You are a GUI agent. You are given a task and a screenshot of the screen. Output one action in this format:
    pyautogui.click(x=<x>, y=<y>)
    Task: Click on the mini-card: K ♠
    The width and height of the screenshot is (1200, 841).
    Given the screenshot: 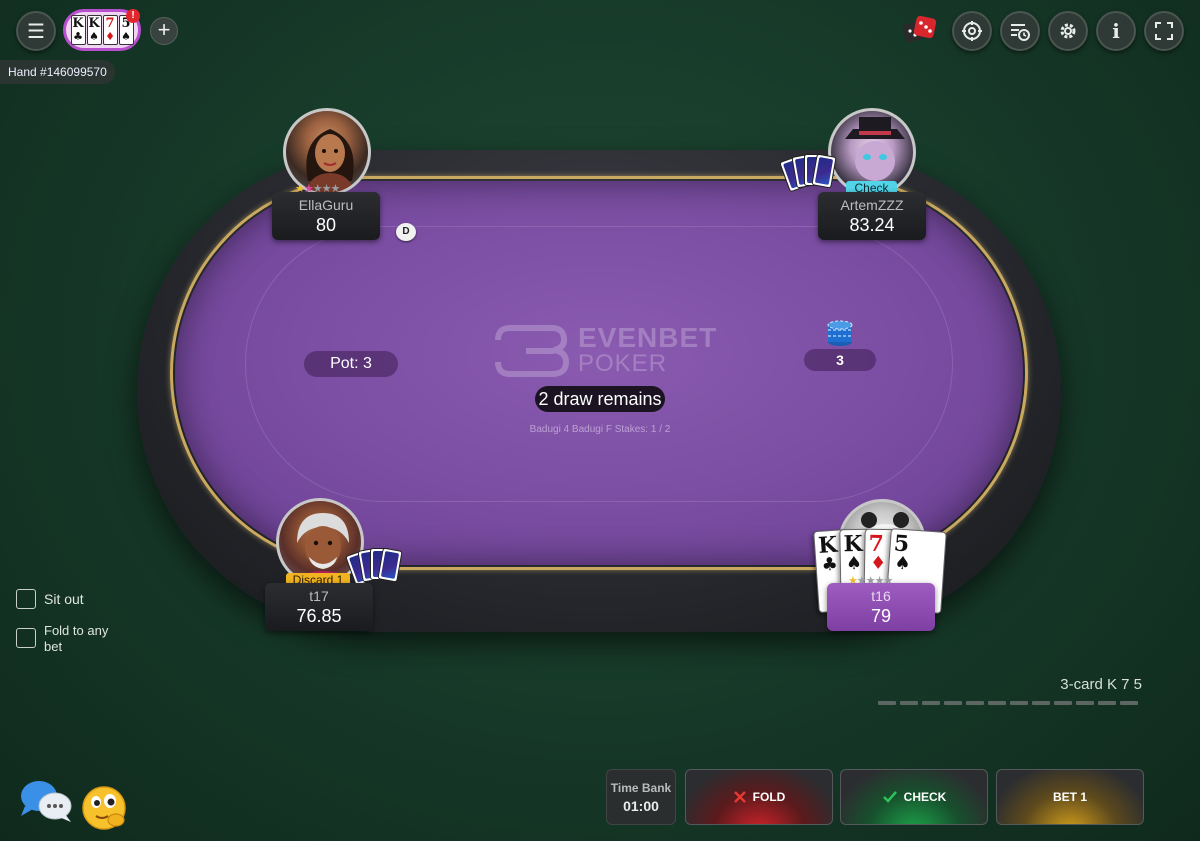 What is the action you would take?
    pyautogui.click(x=94, y=30)
    